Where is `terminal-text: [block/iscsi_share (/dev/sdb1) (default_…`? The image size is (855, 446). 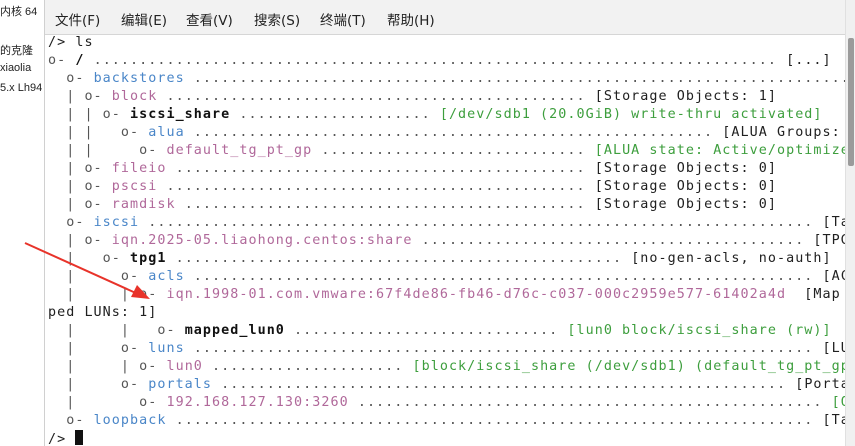
terminal-text: [block/iscsi_share (/dev/sdb1) (default_… is located at coordinates (629, 366).